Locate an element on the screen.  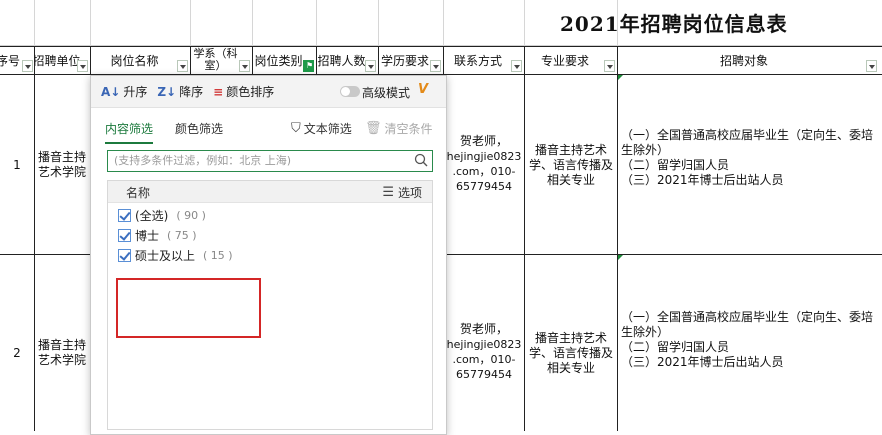
filter-toolbar: A↓ 升序 Z↓ 降序 ≡ 颜色排序 高级模式 V is located at coordinates (268, 92).